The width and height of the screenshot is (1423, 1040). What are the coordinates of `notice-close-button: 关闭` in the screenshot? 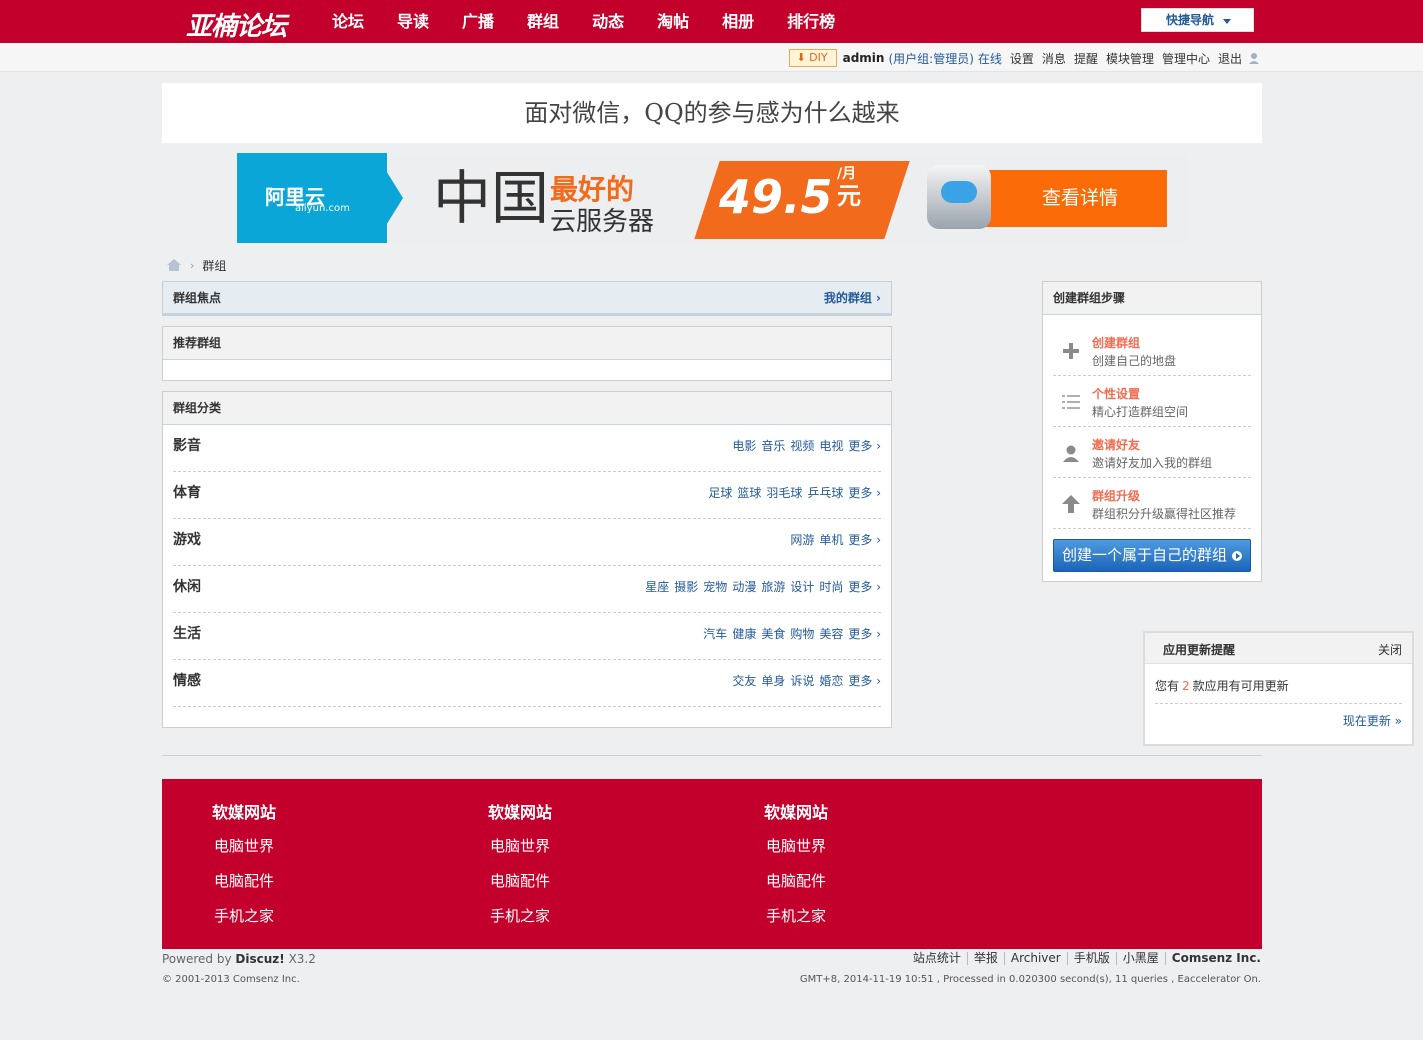 It's located at (1390, 649).